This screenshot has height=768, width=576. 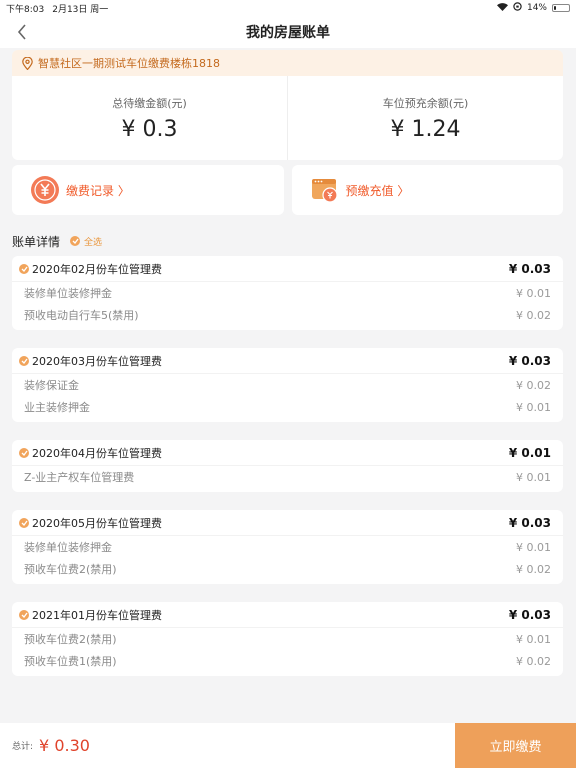 I want to click on yen-coin-icon, so click(x=45, y=190).